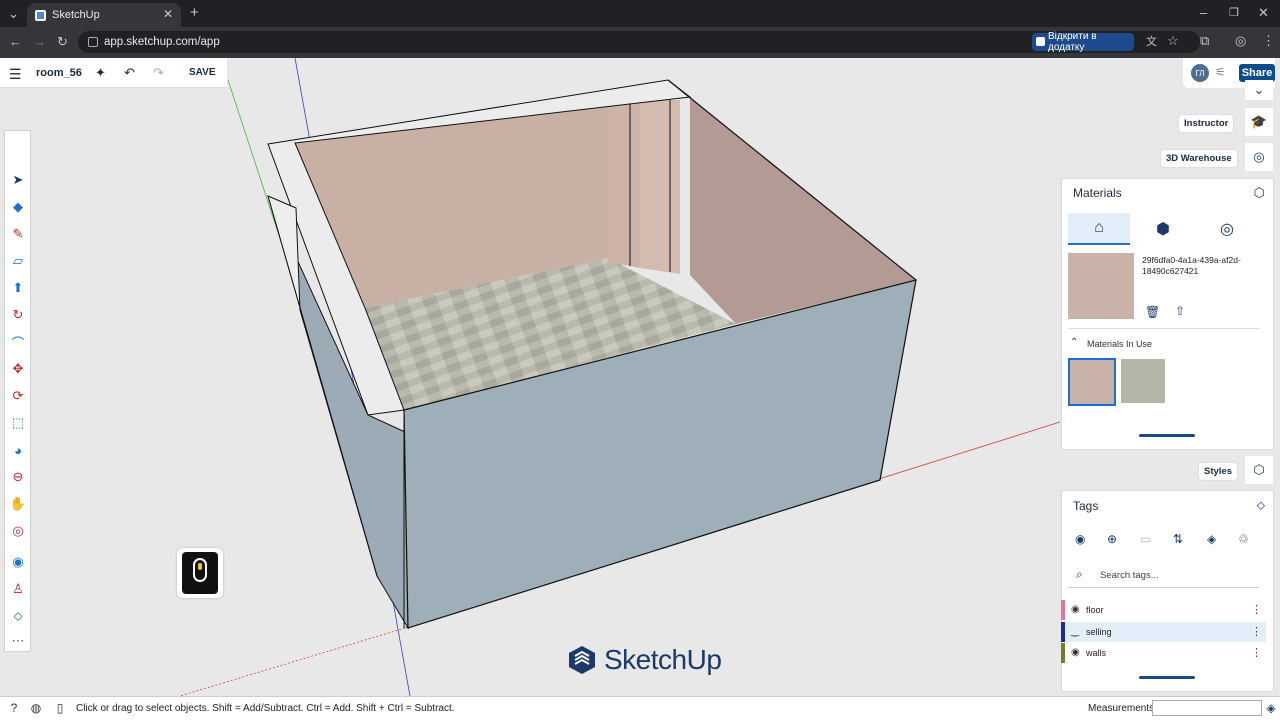 Image resolution: width=1280 pixels, height=720 pixels. What do you see at coordinates (1143, 381) in the screenshot?
I see `material-swatch-floor` at bounding box center [1143, 381].